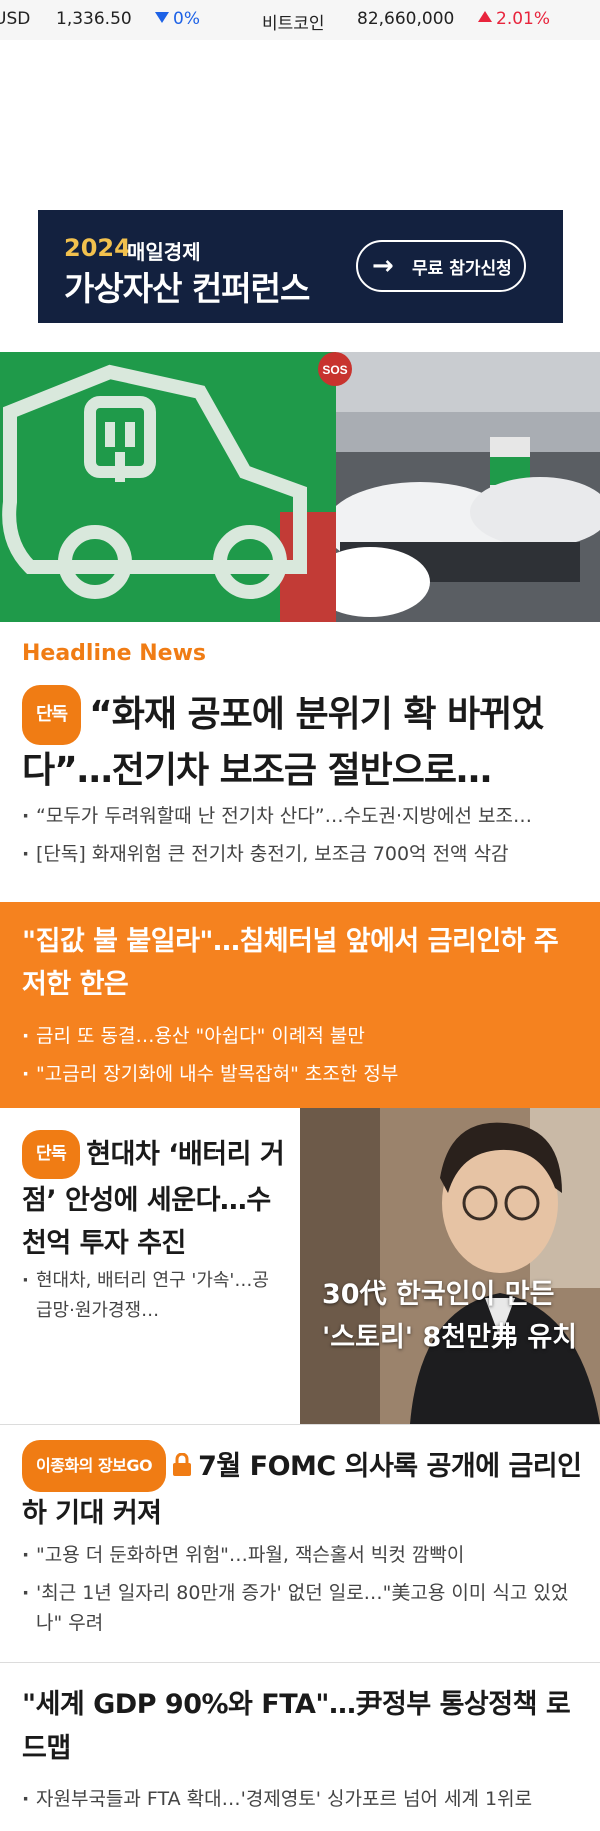 The width and height of the screenshot is (600, 1831). I want to click on lock-icon, so click(182, 1464).